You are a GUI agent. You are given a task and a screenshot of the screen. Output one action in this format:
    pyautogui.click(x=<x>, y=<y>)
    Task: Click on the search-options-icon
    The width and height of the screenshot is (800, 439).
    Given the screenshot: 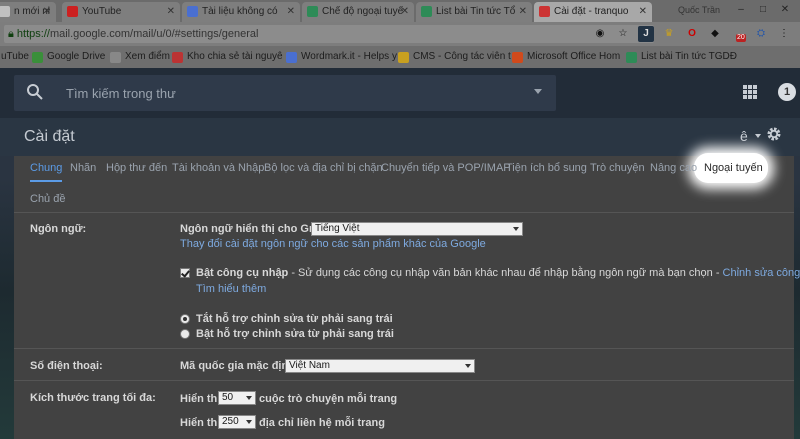 What is the action you would take?
    pyautogui.click(x=538, y=91)
    